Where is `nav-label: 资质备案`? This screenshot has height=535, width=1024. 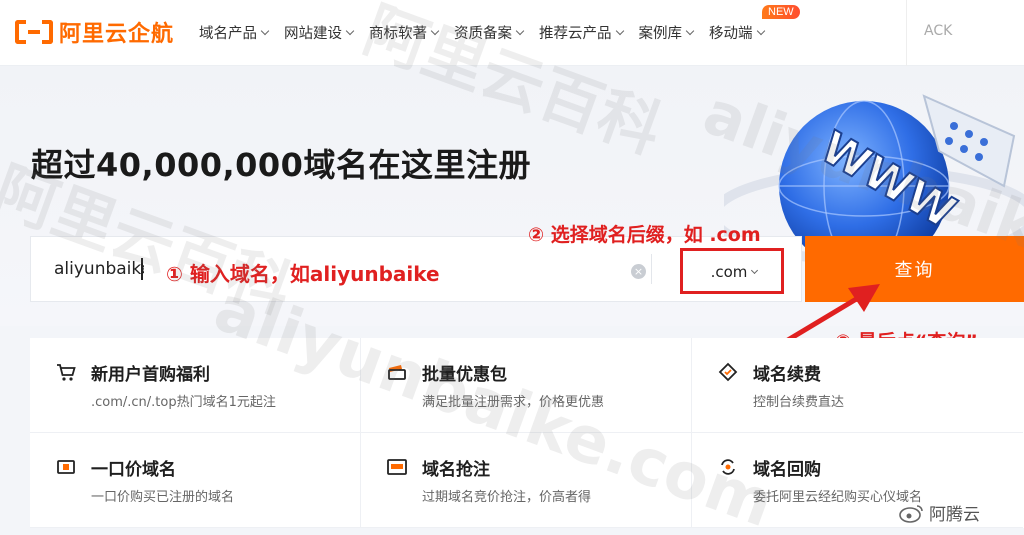 nav-label: 资质备案 is located at coordinates (483, 34).